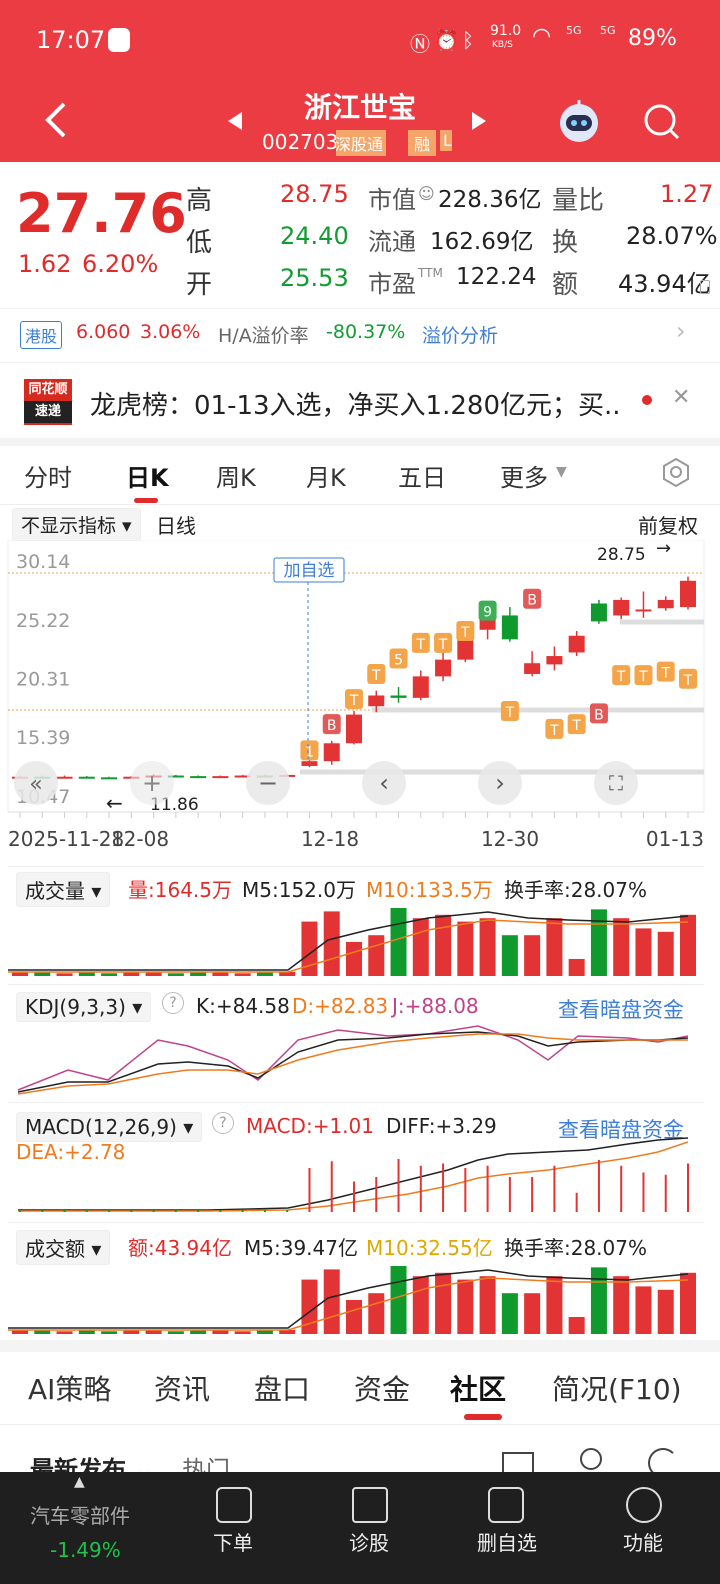 The width and height of the screenshot is (720, 1584). I want to click on svg-text: 9, so click(487, 613).